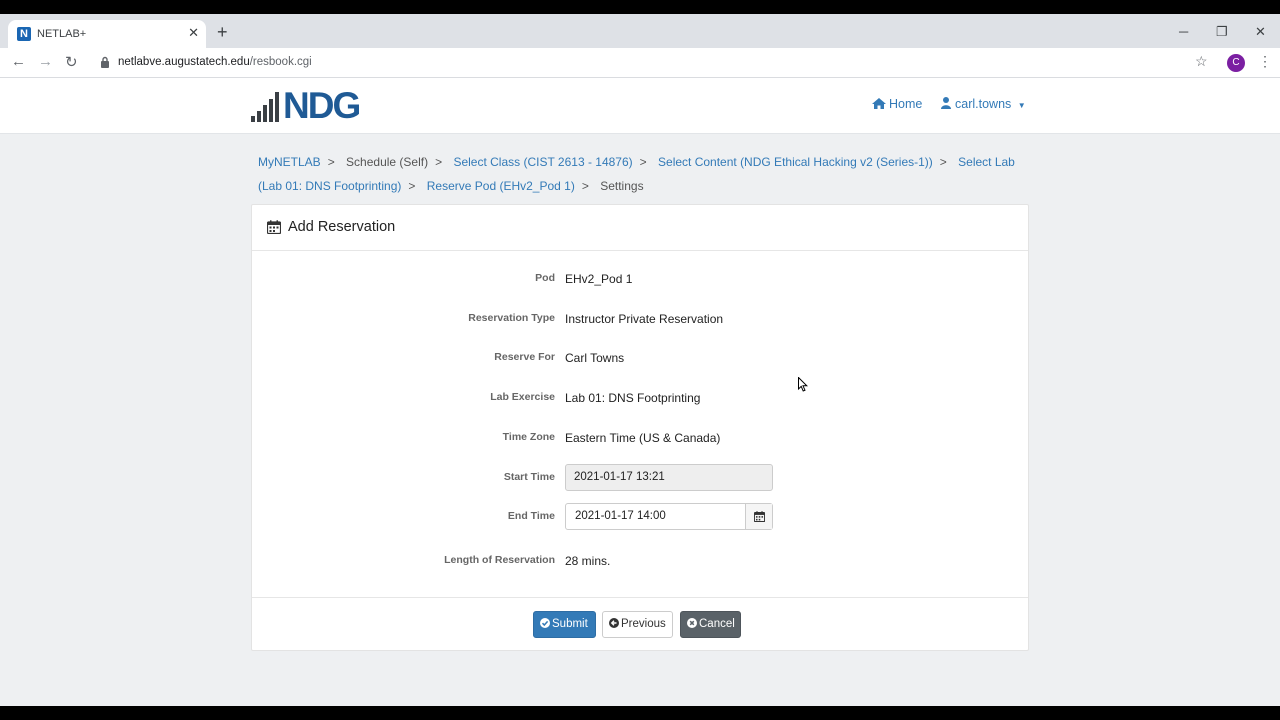 The image size is (1280, 720). I want to click on tab-title: NETLAB+, so click(62, 34).